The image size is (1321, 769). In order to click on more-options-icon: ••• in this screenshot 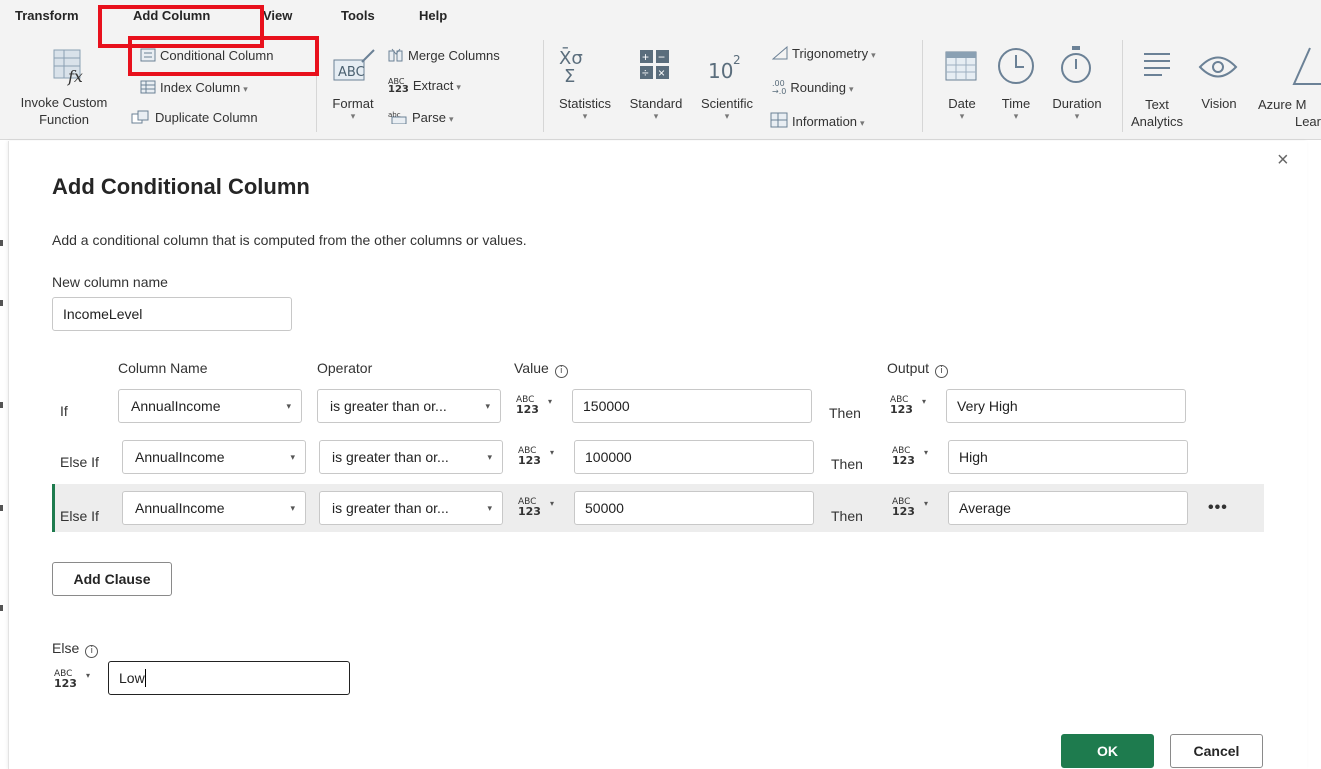, I will do `click(1218, 508)`.